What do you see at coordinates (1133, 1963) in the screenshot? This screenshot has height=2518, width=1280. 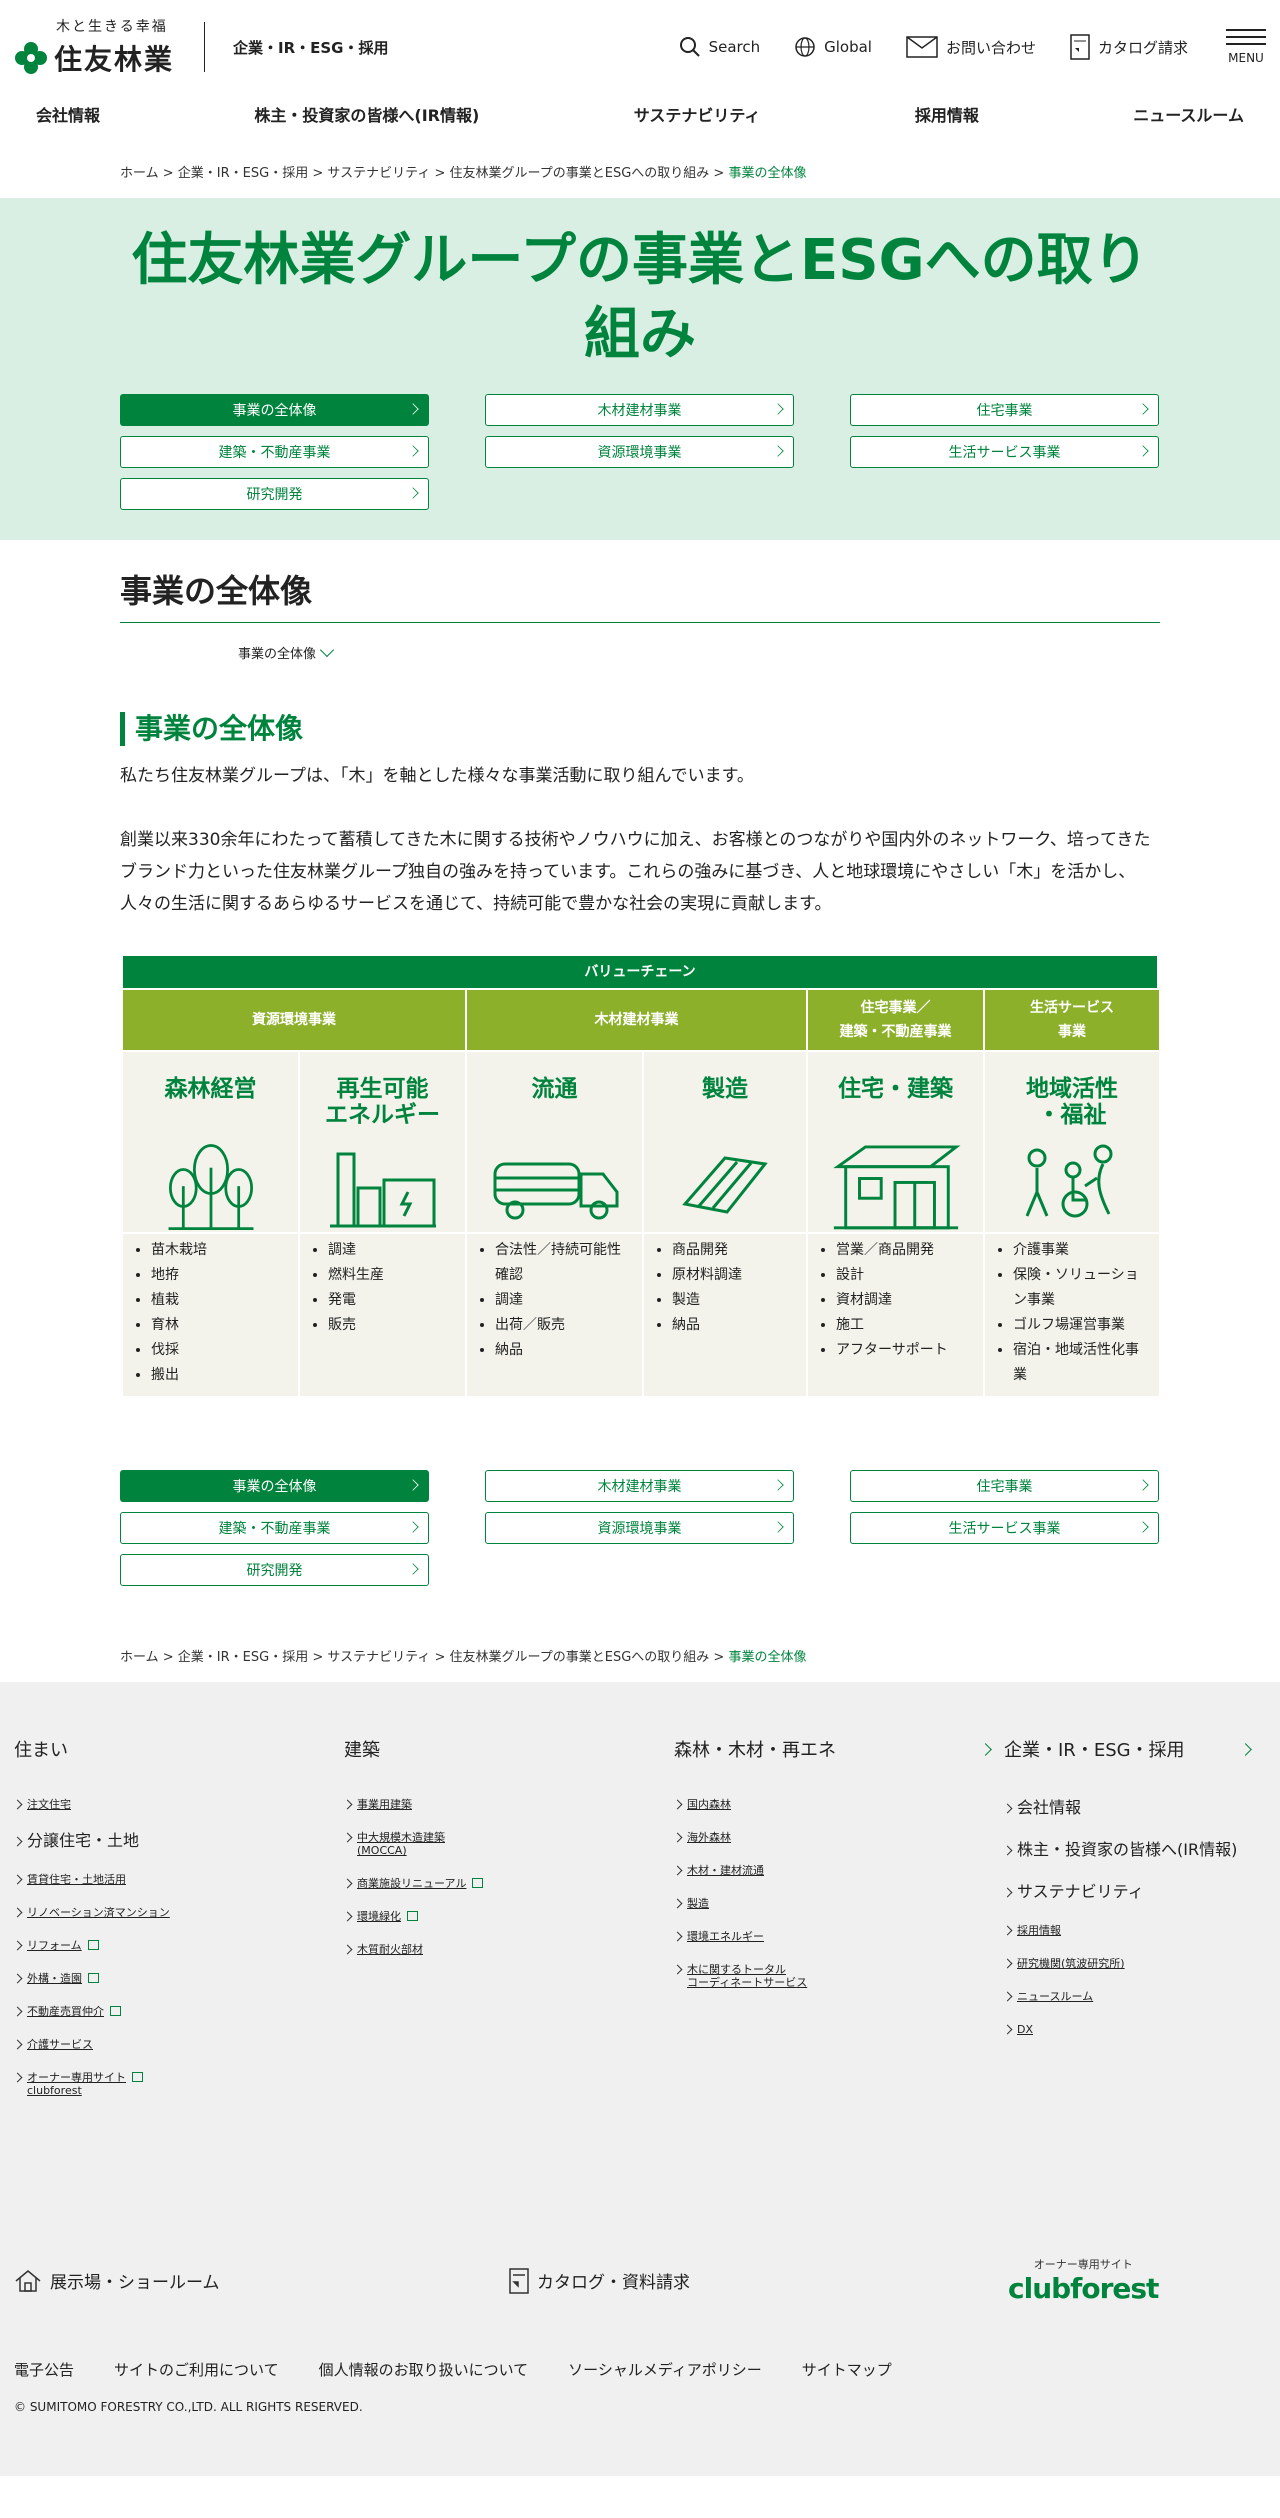 I see `footer-link: 研究機関(筑波研究所)` at bounding box center [1133, 1963].